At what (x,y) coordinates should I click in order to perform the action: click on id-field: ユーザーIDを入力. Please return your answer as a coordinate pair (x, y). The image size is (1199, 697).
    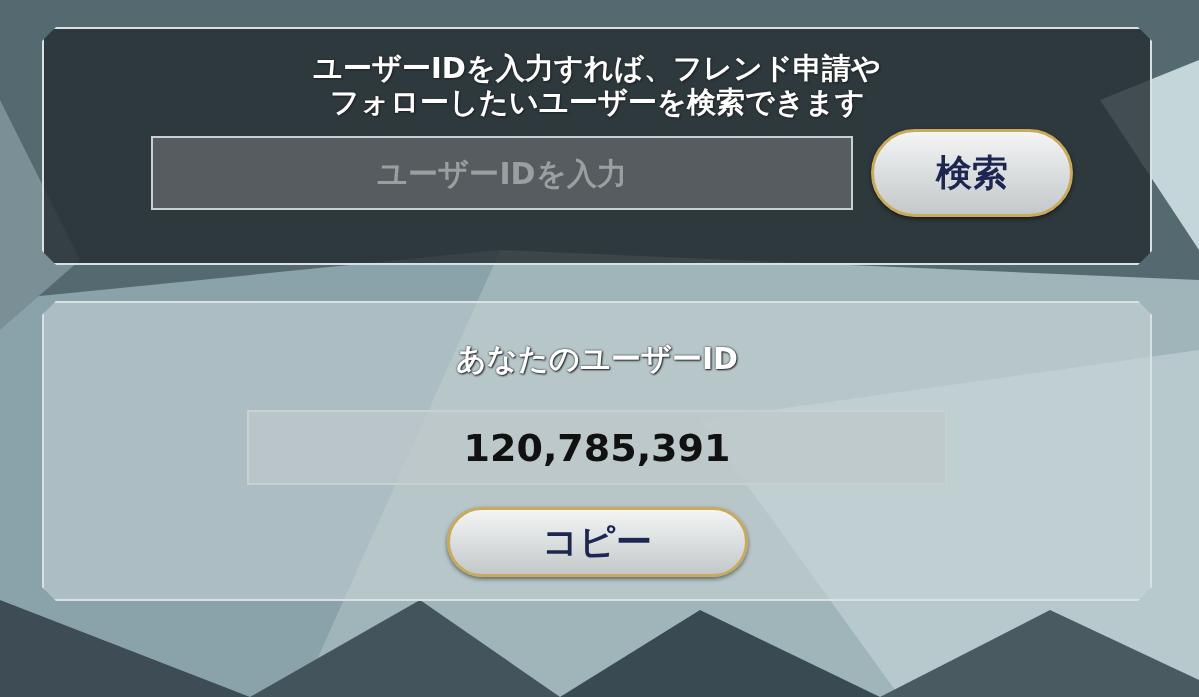
    Looking at the image, I should click on (502, 173).